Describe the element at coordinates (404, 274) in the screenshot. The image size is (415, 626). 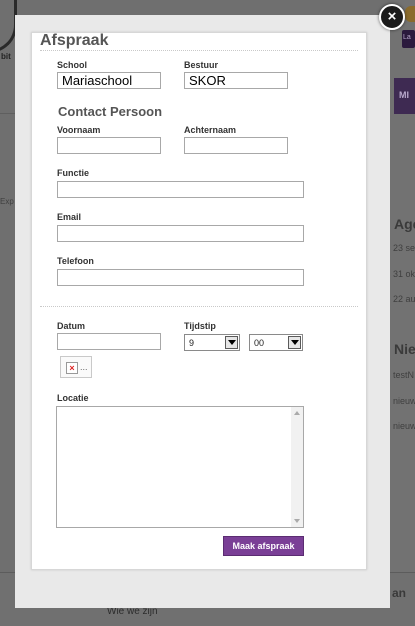
I see `agenda-item: 31 ok` at that location.